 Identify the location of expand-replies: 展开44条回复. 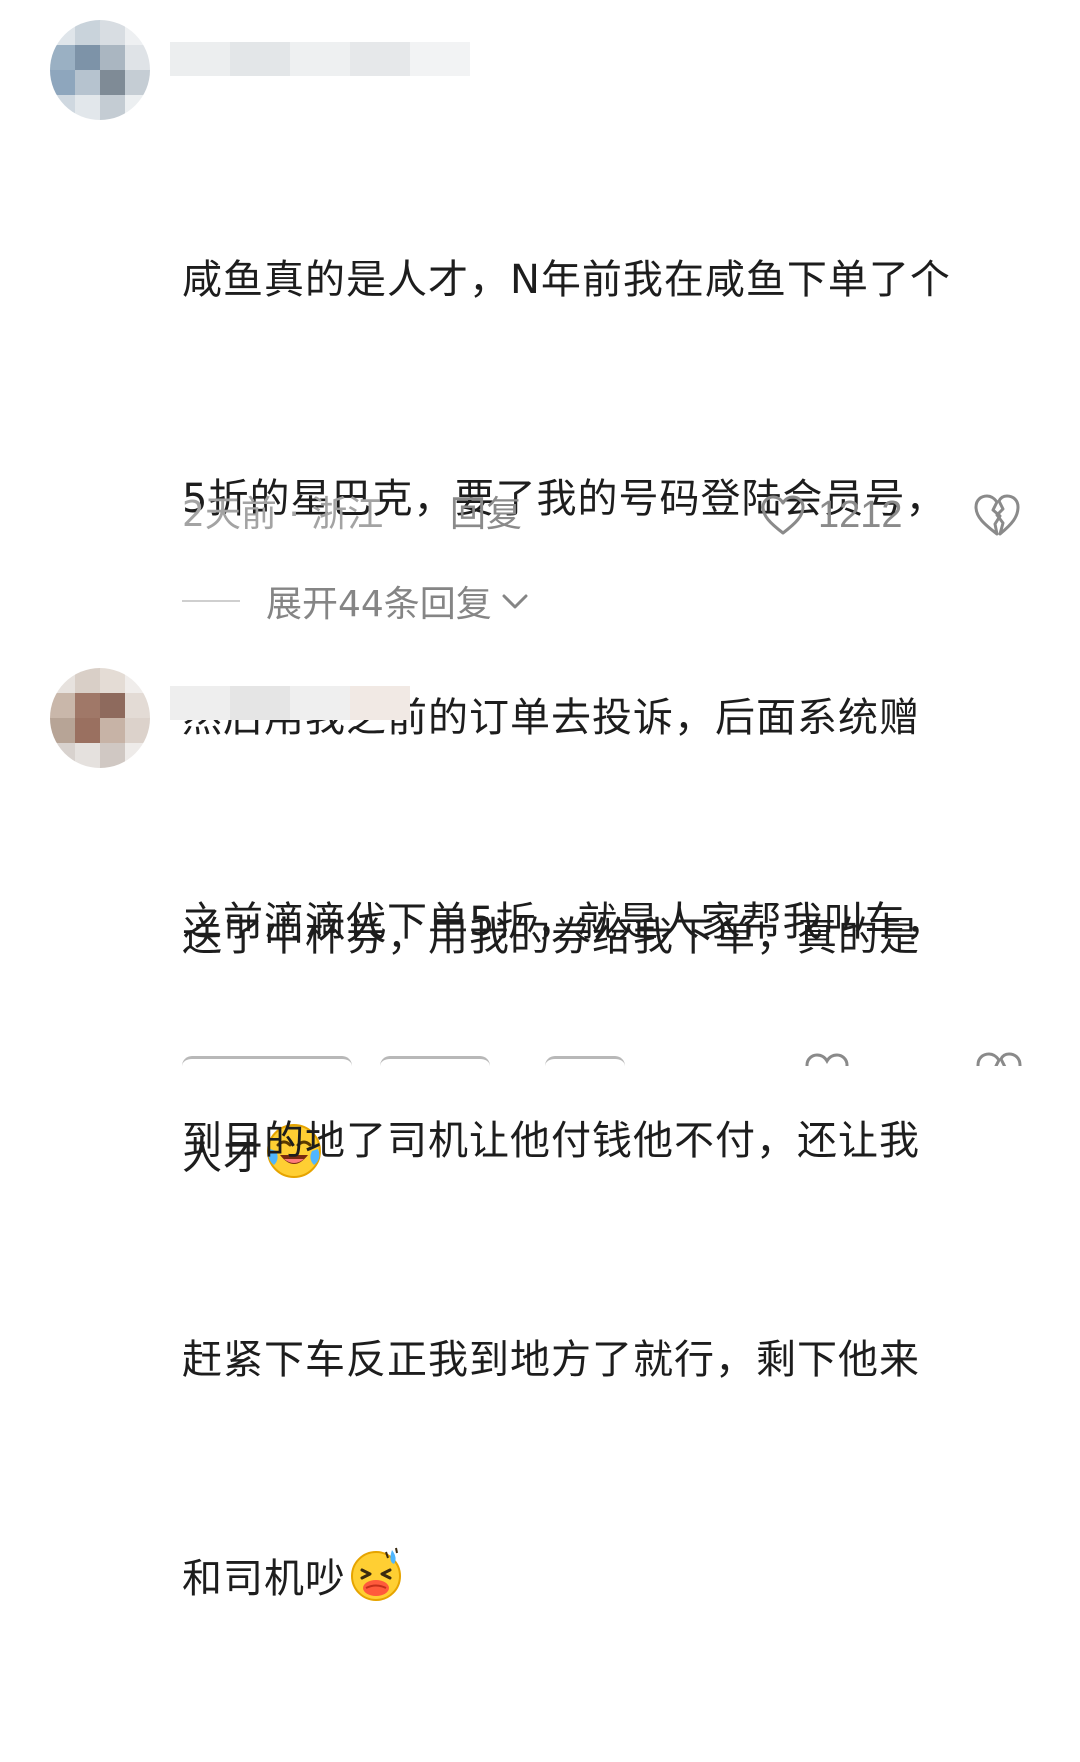
(357, 601).